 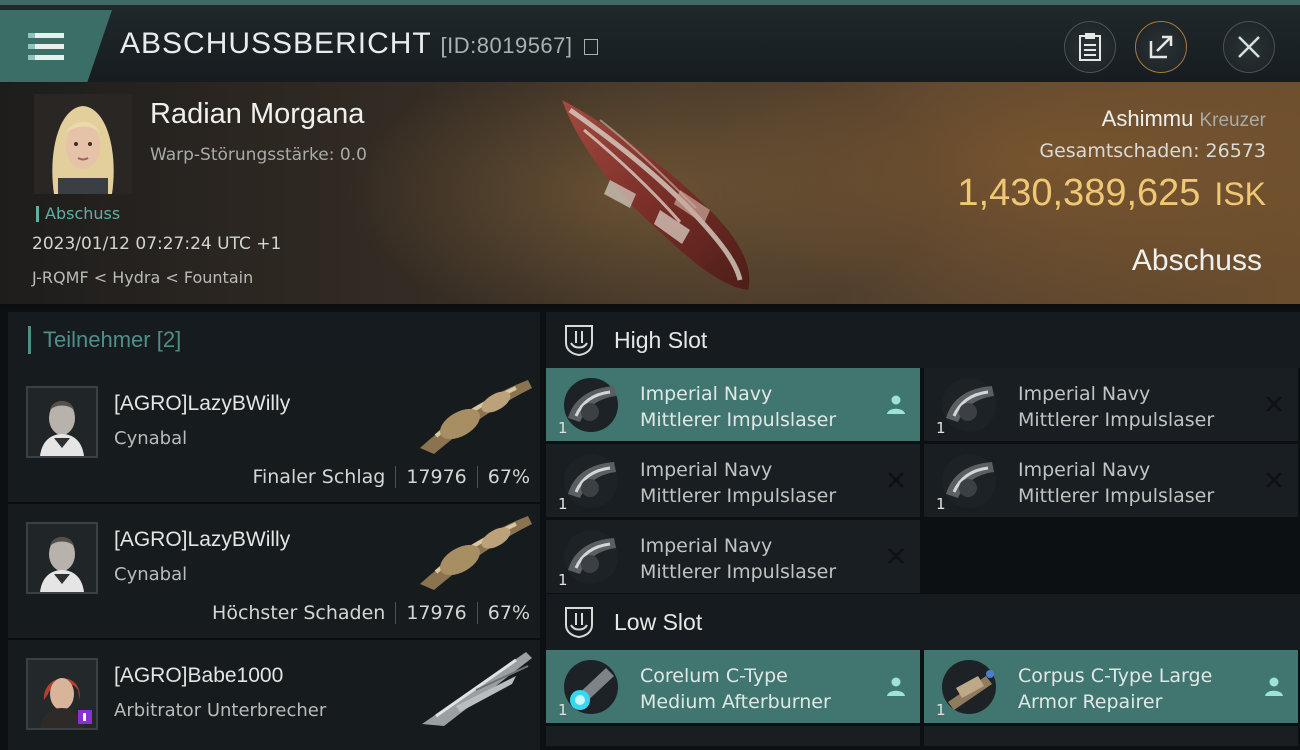 I want to click on low-slot-icon, so click(x=579, y=623).